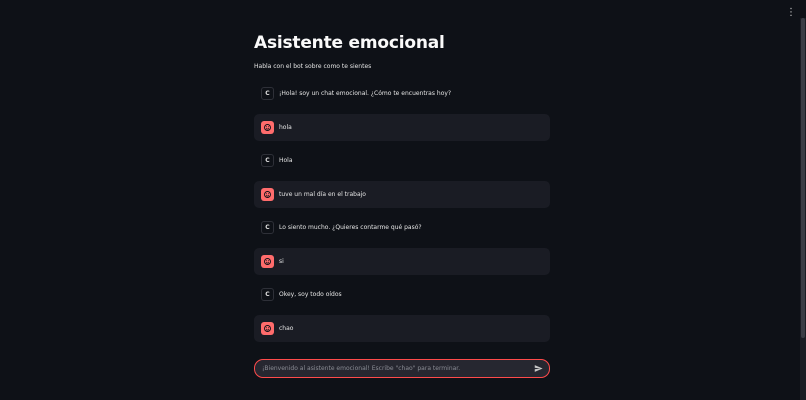 The height and width of the screenshot is (400, 806). What do you see at coordinates (402, 328) in the screenshot?
I see `user-message: chao` at bounding box center [402, 328].